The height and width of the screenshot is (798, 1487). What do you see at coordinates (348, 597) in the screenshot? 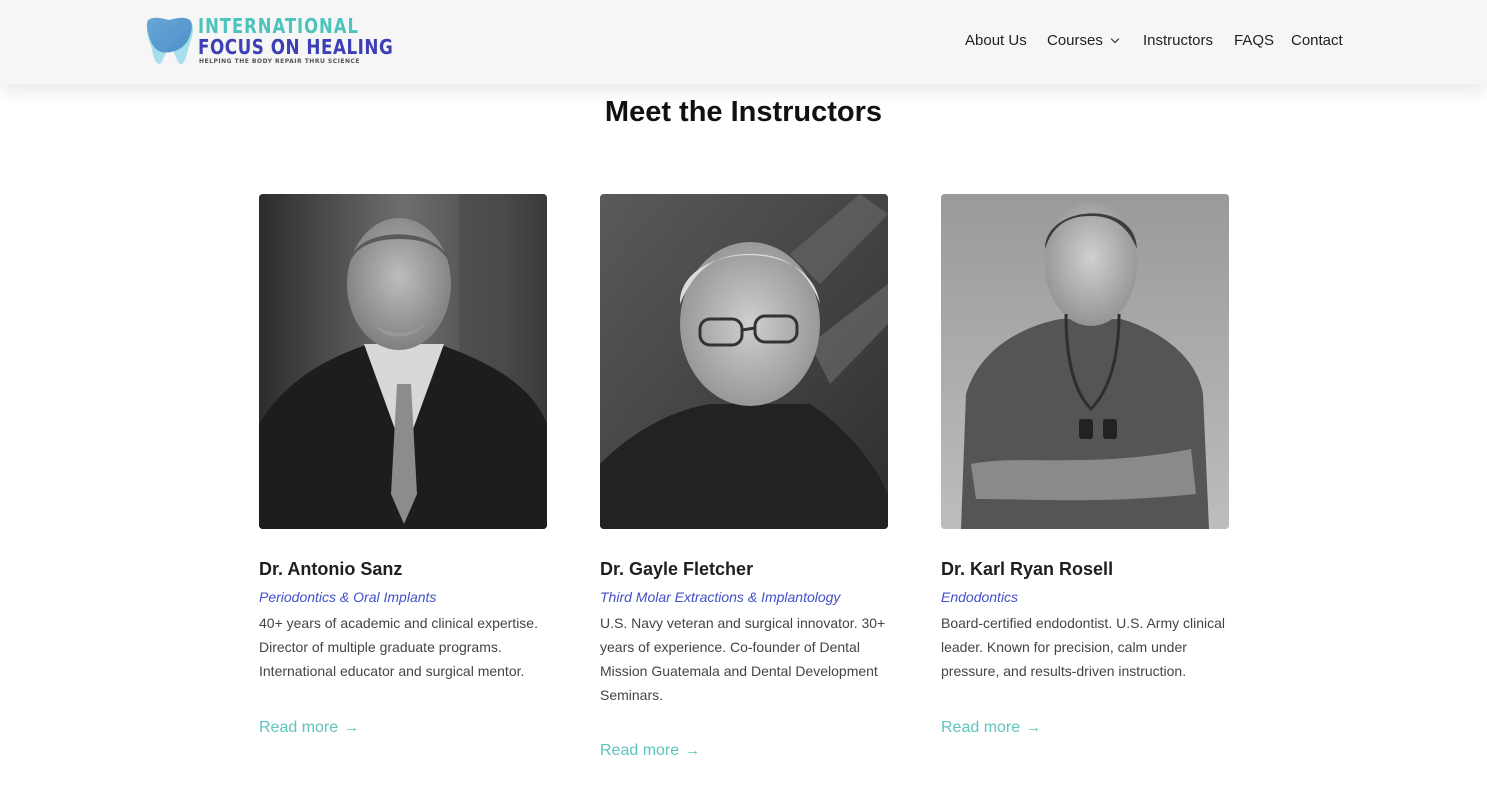
I see `instructor-specialty: Periodontics & Oral Implants` at bounding box center [348, 597].